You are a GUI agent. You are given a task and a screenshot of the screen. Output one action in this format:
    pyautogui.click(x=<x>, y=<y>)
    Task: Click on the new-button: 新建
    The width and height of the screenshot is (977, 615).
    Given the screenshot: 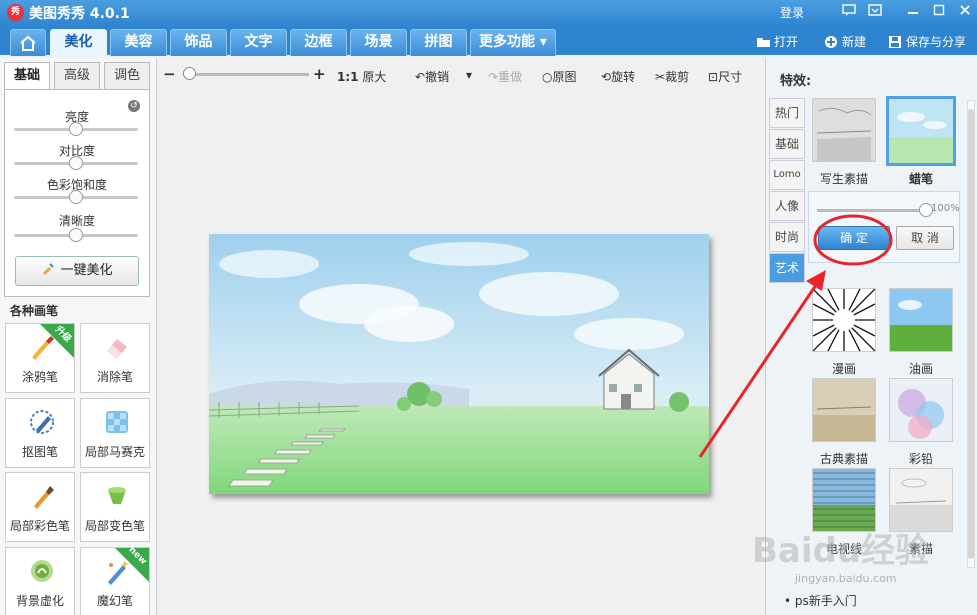 What is the action you would take?
    pyautogui.click(x=845, y=41)
    